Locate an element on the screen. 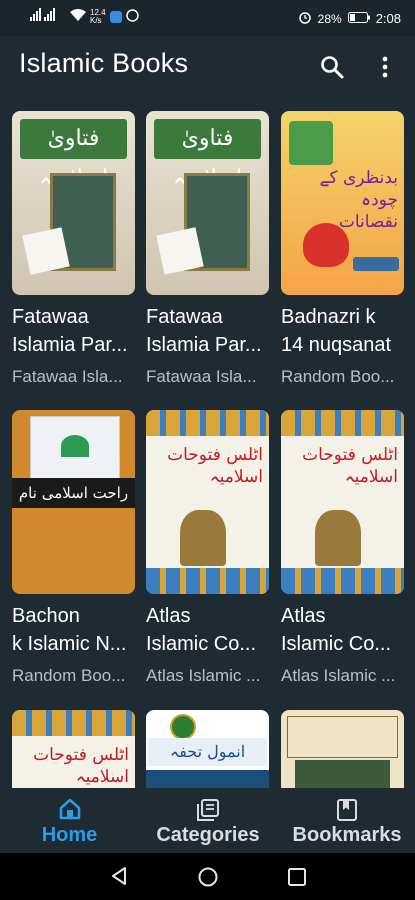 The image size is (415, 900). book-cover: انمول تحفہ is located at coordinates (207, 749).